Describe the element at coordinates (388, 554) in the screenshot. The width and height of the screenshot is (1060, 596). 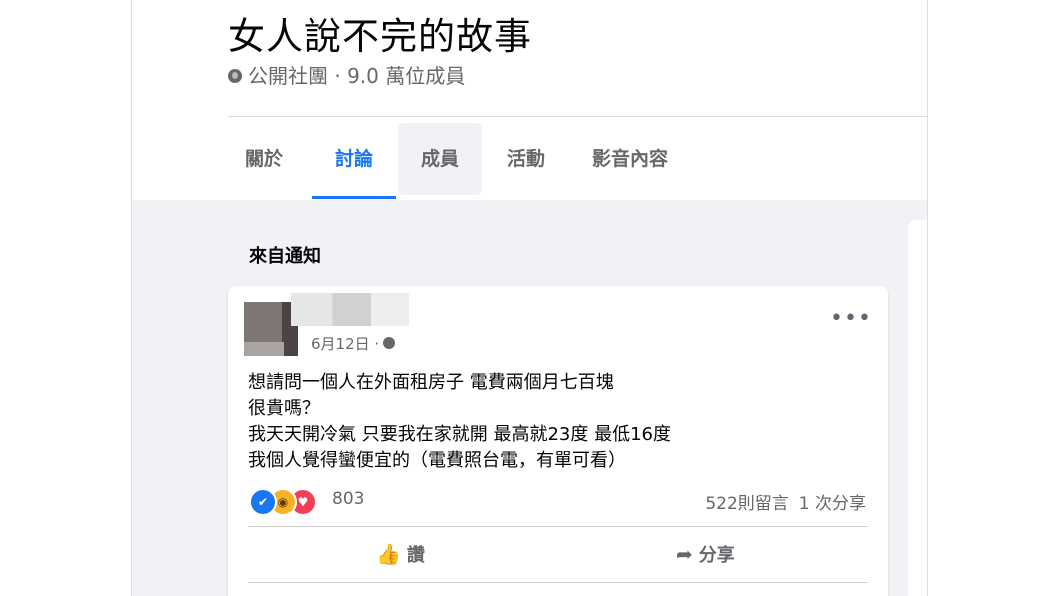
I see `thumbs-up-icon: 👍` at that location.